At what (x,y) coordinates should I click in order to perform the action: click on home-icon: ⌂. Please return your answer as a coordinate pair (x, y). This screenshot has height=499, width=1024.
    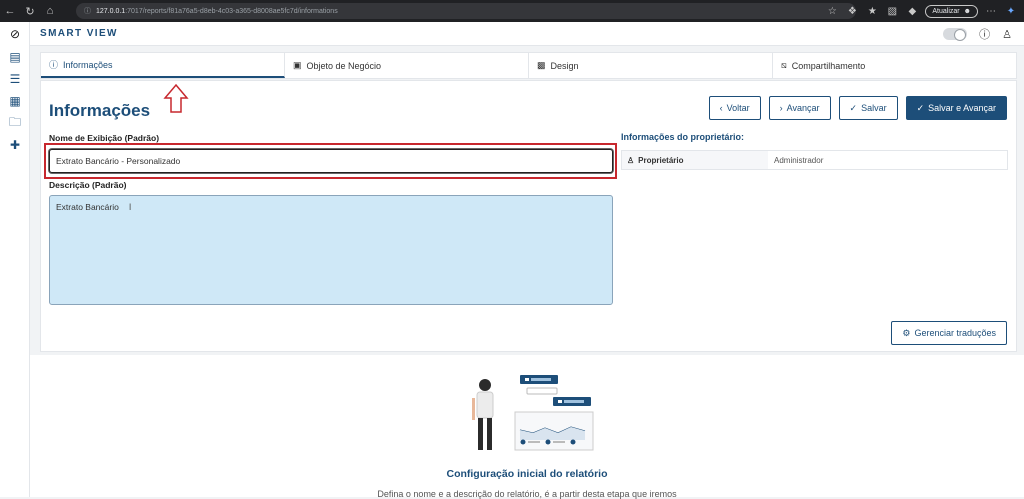
    Looking at the image, I should click on (50, 11).